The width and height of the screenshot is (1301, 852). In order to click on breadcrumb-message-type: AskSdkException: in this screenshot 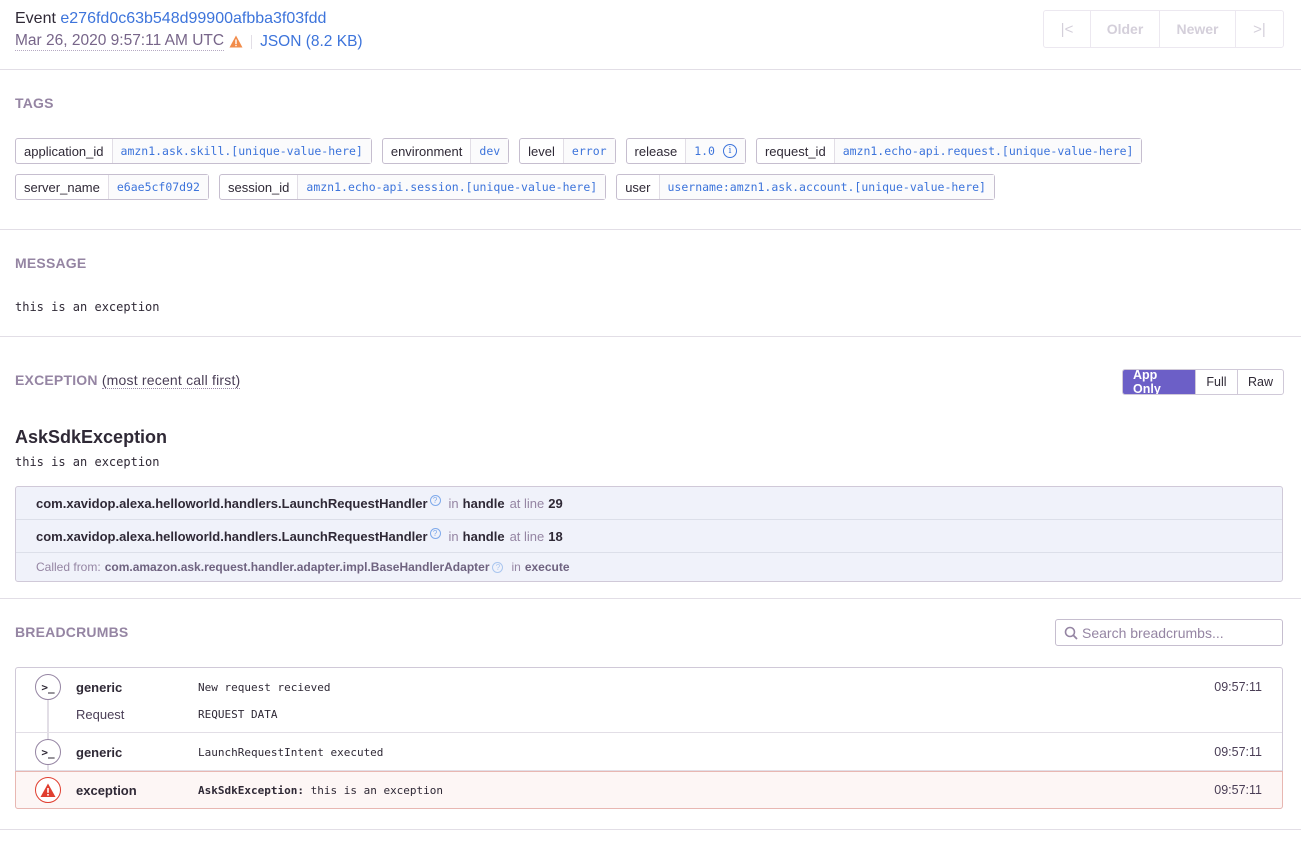, I will do `click(251, 790)`.